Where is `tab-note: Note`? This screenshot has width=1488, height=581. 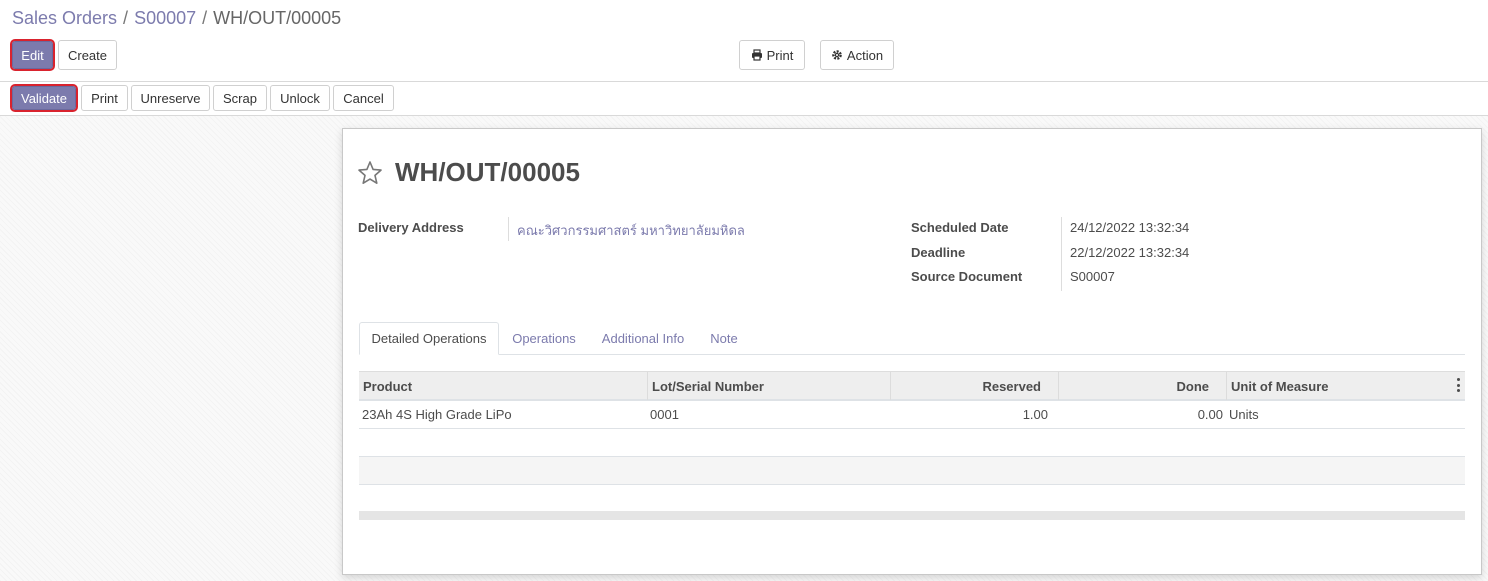 tab-note: Note is located at coordinates (724, 338).